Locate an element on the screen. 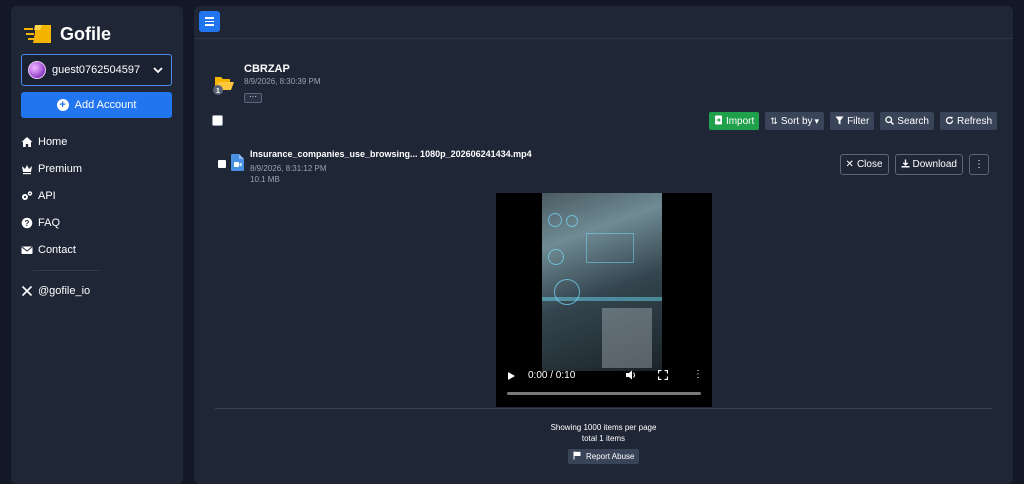 The width and height of the screenshot is (1024, 484). filter-button: Filter is located at coordinates (852, 121).